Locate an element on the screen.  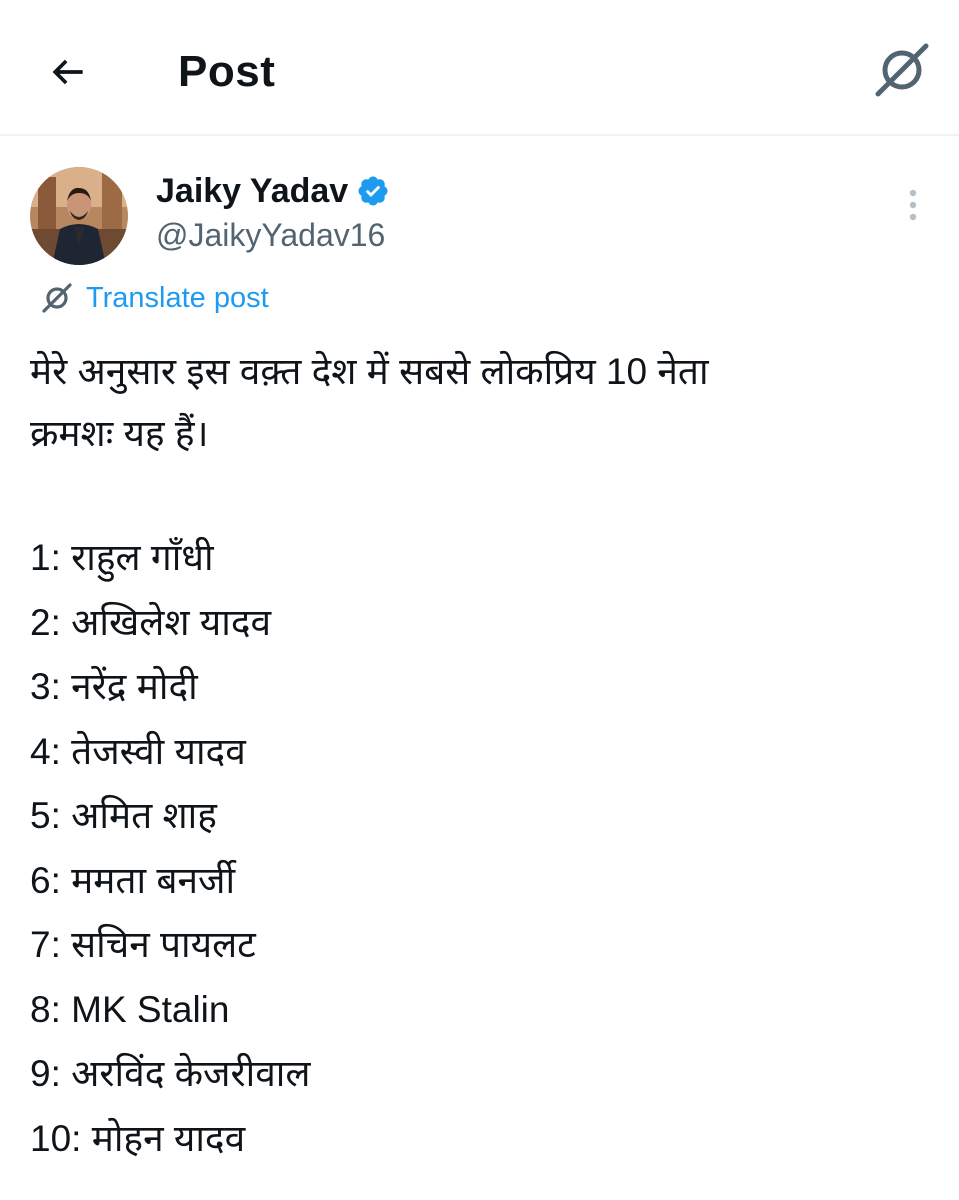
back-arrow-icon is located at coordinates (67, 72).